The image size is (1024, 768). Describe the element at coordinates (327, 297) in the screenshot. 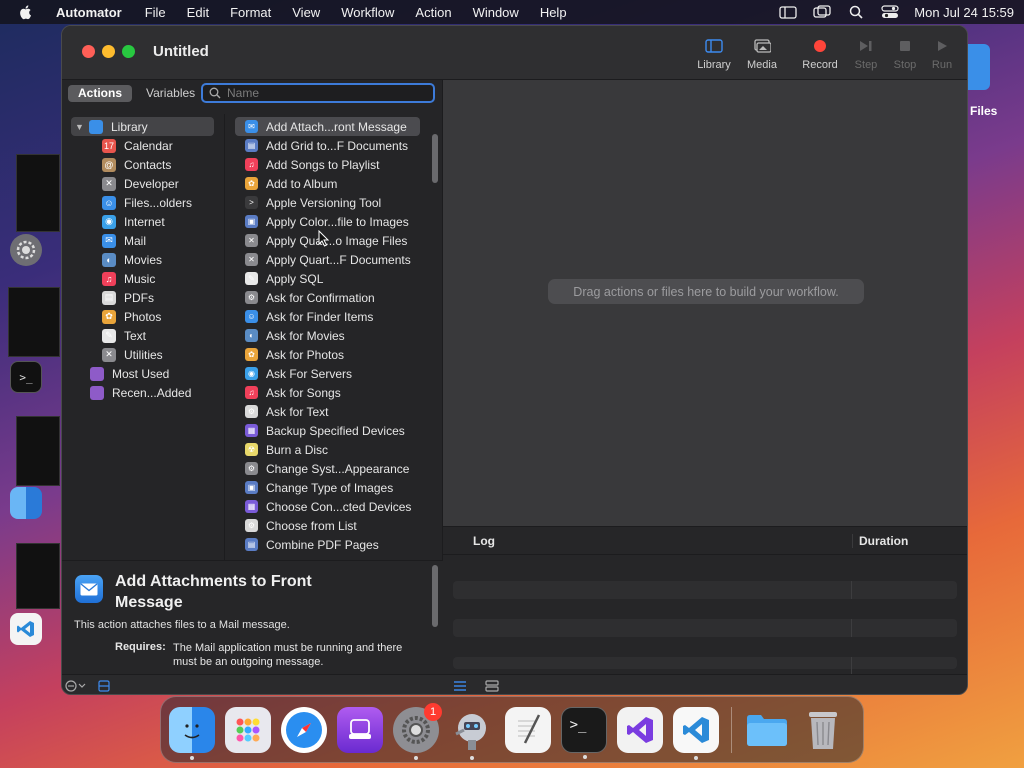

I see `action-list-item: ⚙ Ask for Confirmation` at that location.